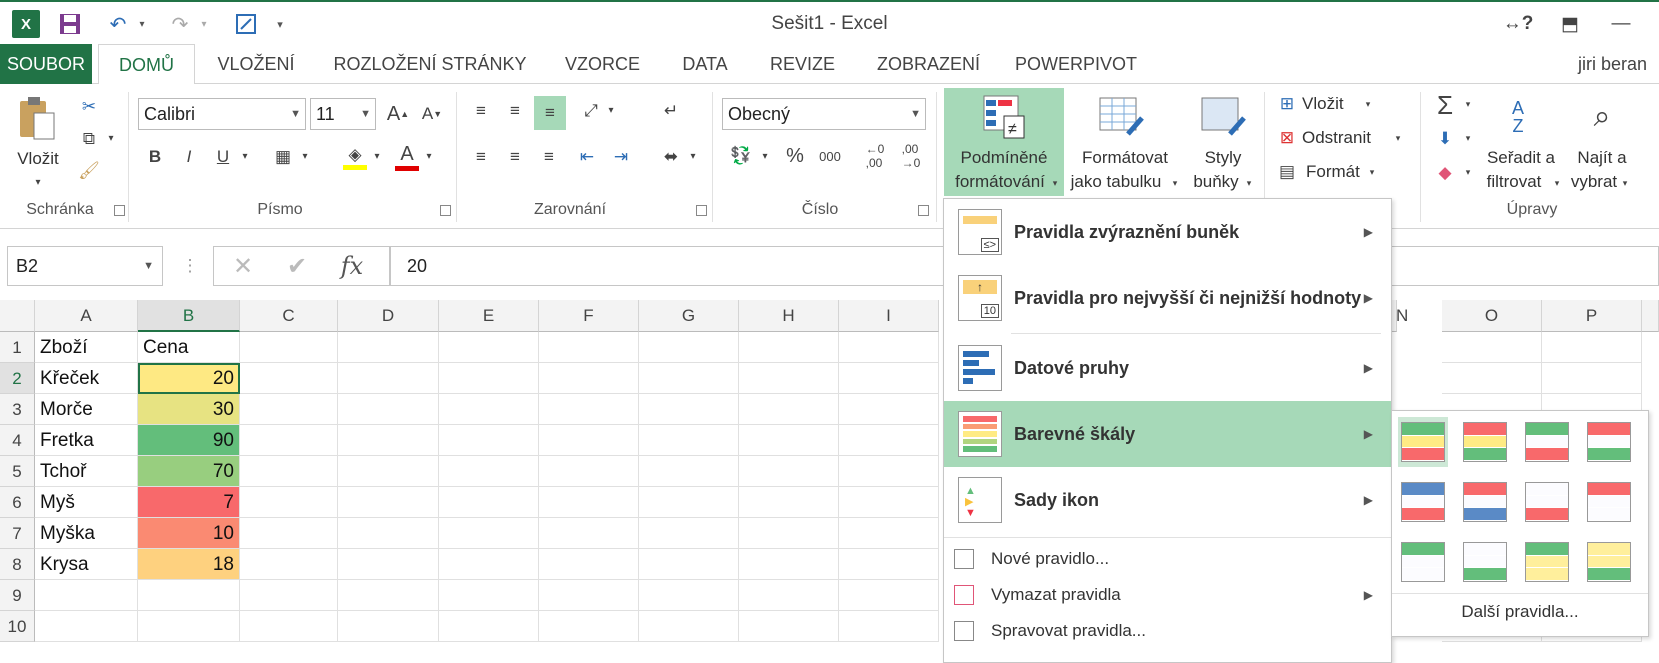 This screenshot has width=1659, height=663. Describe the element at coordinates (297, 266) in the screenshot. I see `enter-icon: ✔` at that location.